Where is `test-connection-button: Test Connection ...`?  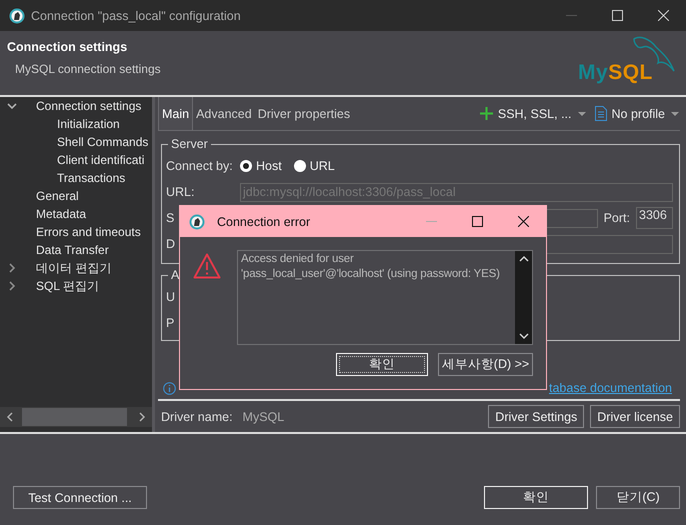
test-connection-button: Test Connection ... is located at coordinates (80, 497).